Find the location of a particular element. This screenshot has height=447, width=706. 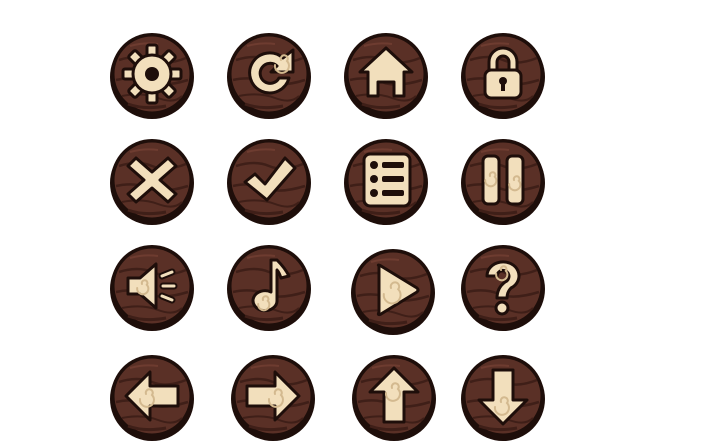

gear-icon is located at coordinates (152, 74).